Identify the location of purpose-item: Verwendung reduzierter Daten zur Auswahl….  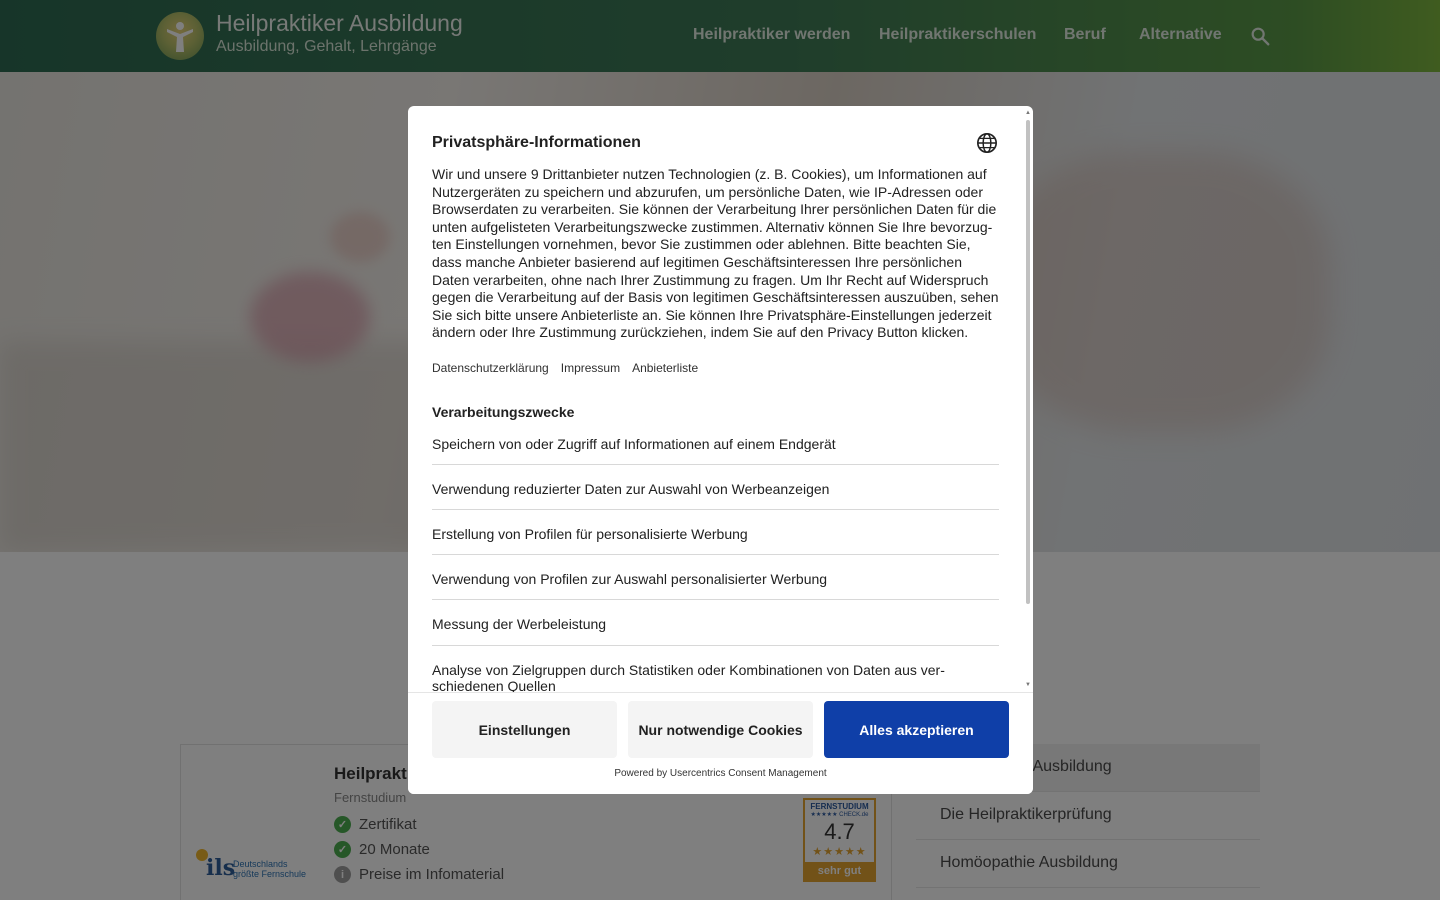
(715, 495).